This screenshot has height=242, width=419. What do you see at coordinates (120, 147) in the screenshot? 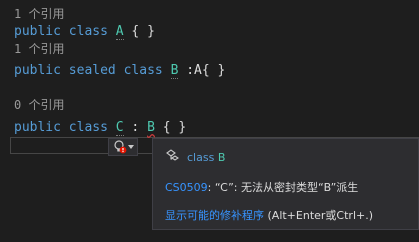
I see `error-lightbulb-icon` at bounding box center [120, 147].